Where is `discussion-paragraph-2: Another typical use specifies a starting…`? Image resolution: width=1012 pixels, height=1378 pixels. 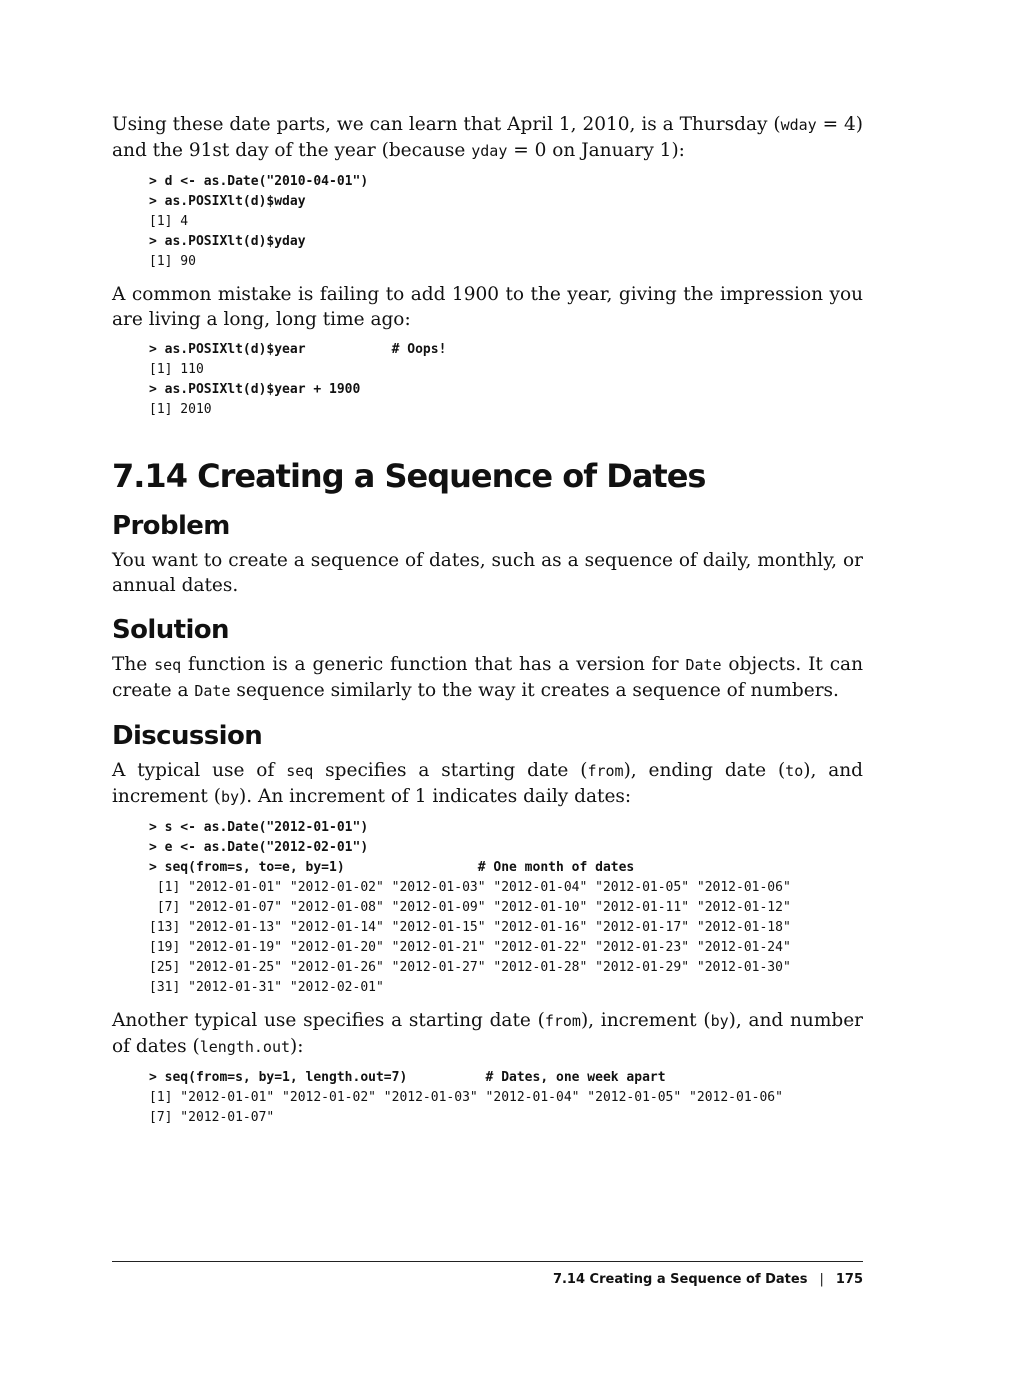
discussion-paragraph-2: Another typical use specifies a starting… is located at coordinates (487, 1034).